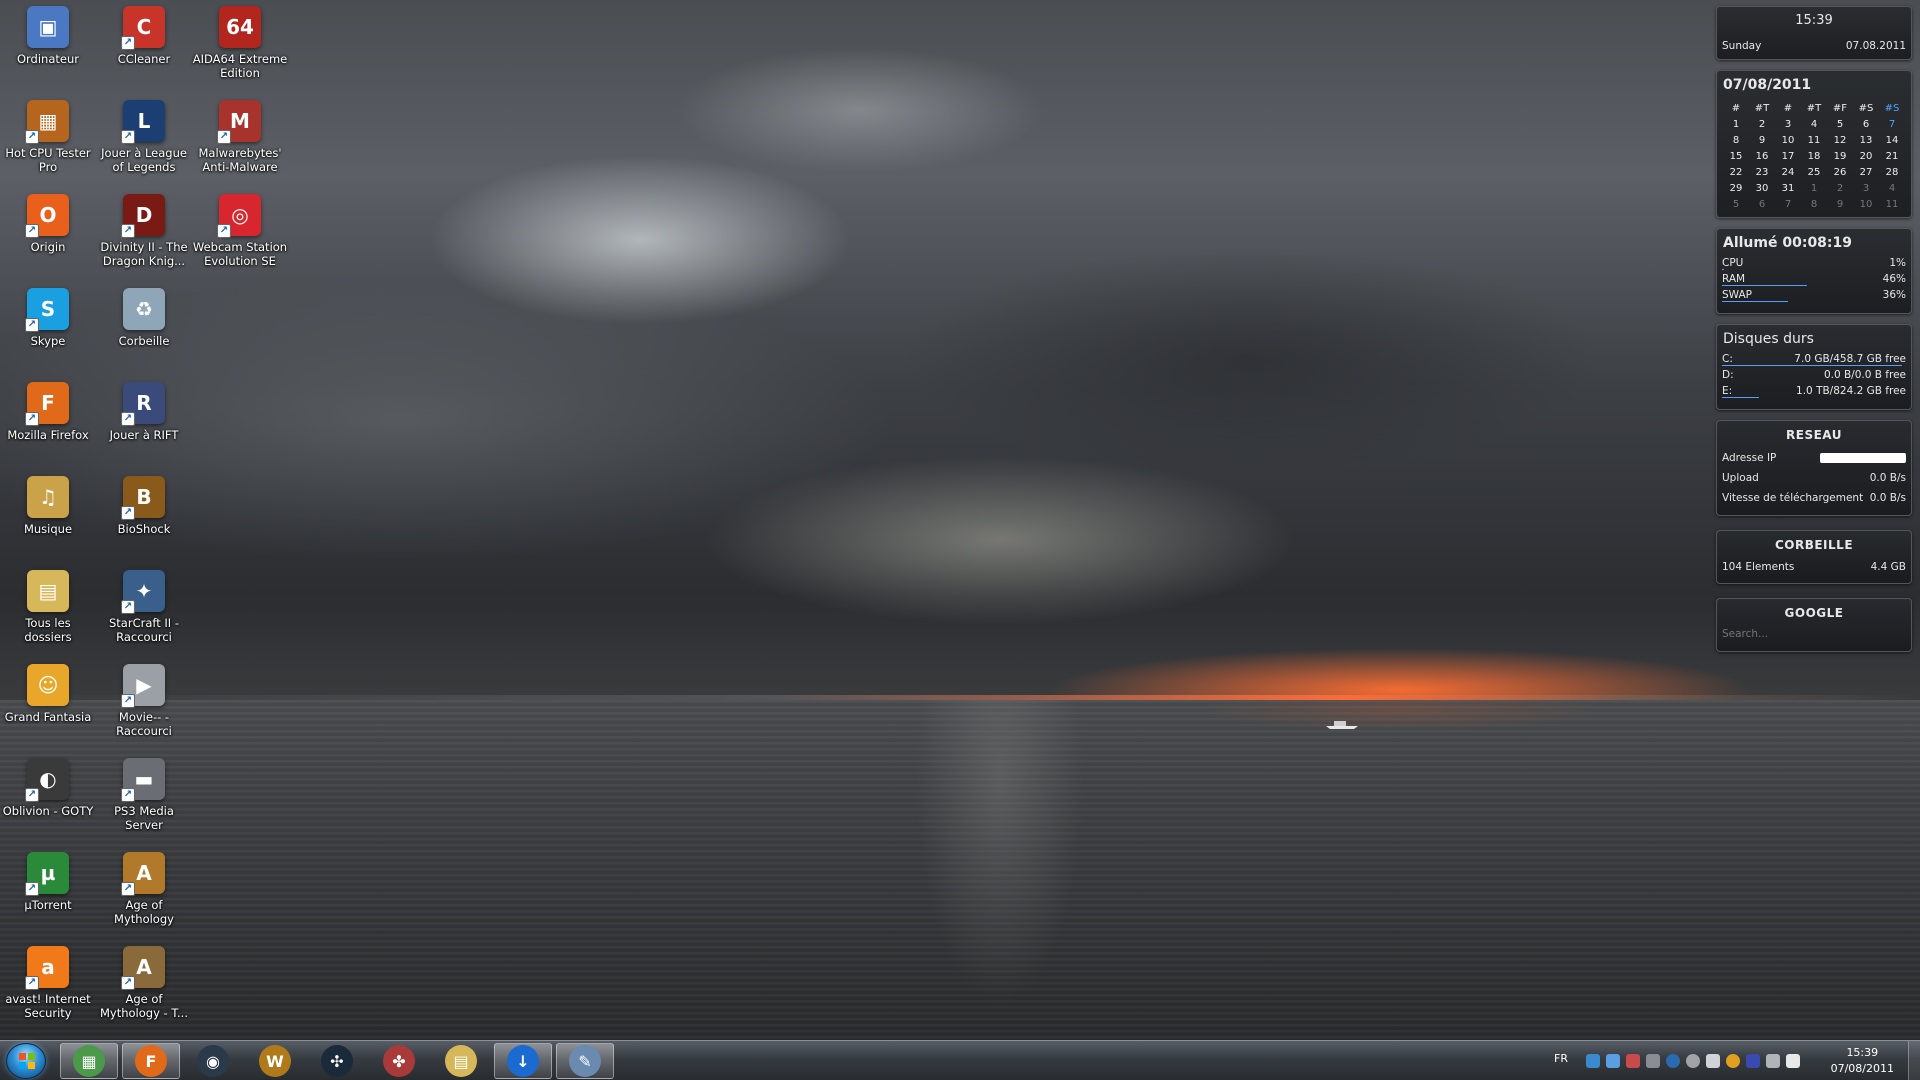 This screenshot has width=1920, height=1080. I want to click on window-tray-icon, so click(1613, 1061).